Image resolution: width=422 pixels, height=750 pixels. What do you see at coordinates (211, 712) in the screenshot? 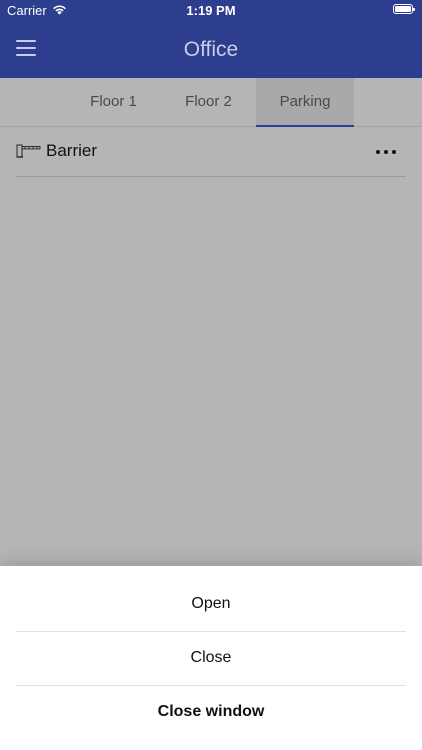
I see `close-window-option: Close window` at bounding box center [211, 712].